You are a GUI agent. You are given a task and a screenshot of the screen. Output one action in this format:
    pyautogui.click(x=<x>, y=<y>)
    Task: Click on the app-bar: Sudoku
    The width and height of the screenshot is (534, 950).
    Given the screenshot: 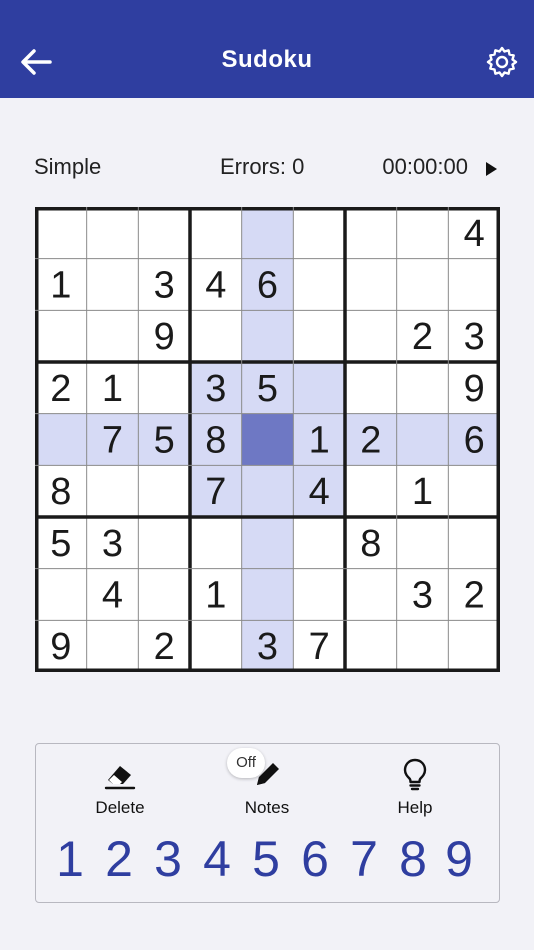 What is the action you would take?
    pyautogui.click(x=267, y=49)
    